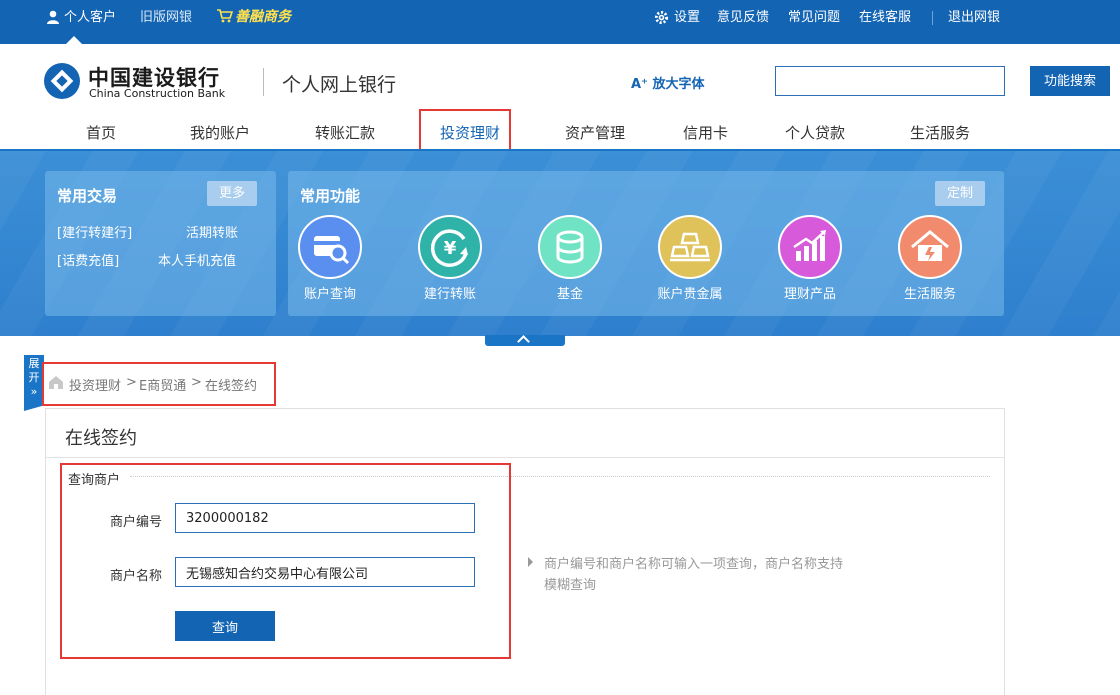 The height and width of the screenshot is (695, 1120). I want to click on feedback-link: 意见反馈, so click(743, 18).